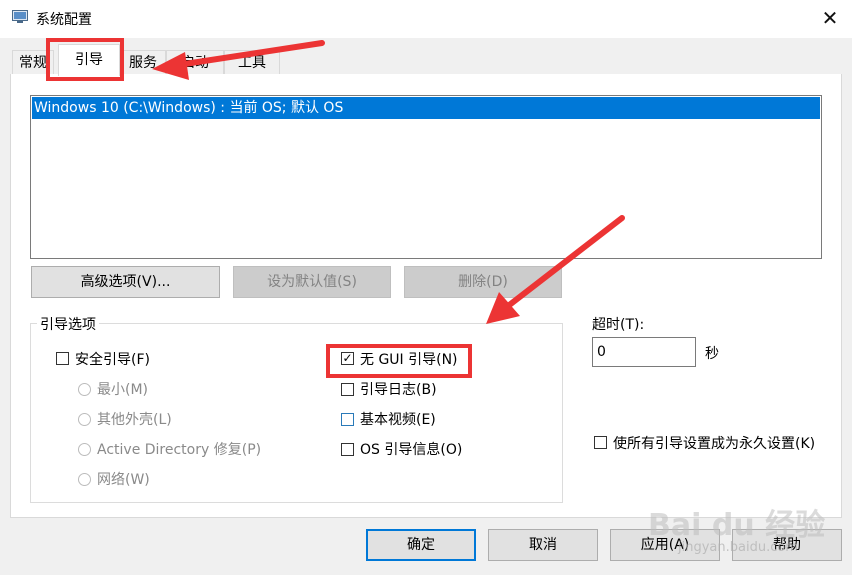  What do you see at coordinates (738, 547) in the screenshot?
I see `baidu-watermark-url: jingyan.baidu.com` at bounding box center [738, 547].